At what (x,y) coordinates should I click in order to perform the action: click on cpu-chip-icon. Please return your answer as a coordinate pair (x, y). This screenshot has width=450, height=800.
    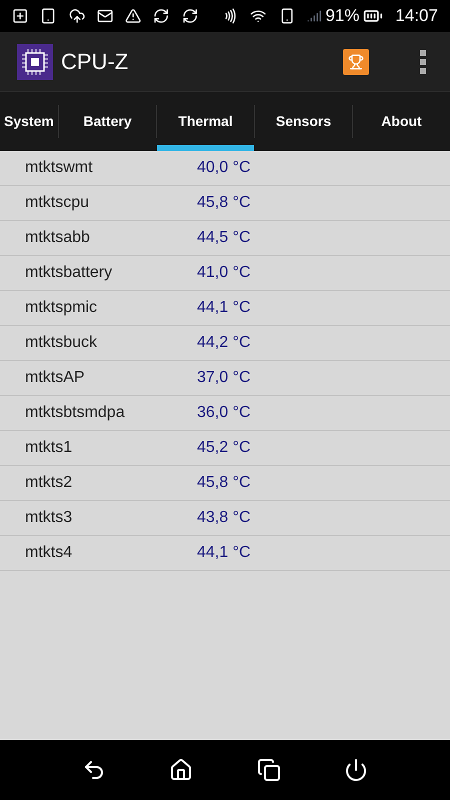
    Looking at the image, I should click on (35, 62).